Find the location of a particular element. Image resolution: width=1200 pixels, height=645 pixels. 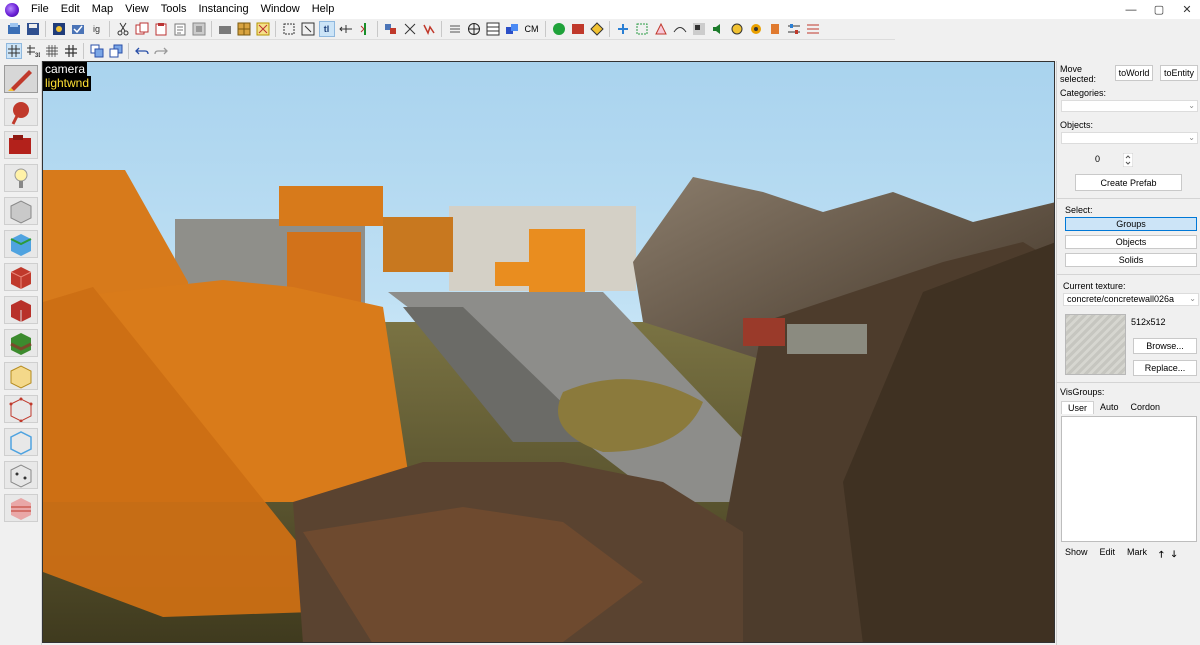

decal-icon is located at coordinates (578, 29).